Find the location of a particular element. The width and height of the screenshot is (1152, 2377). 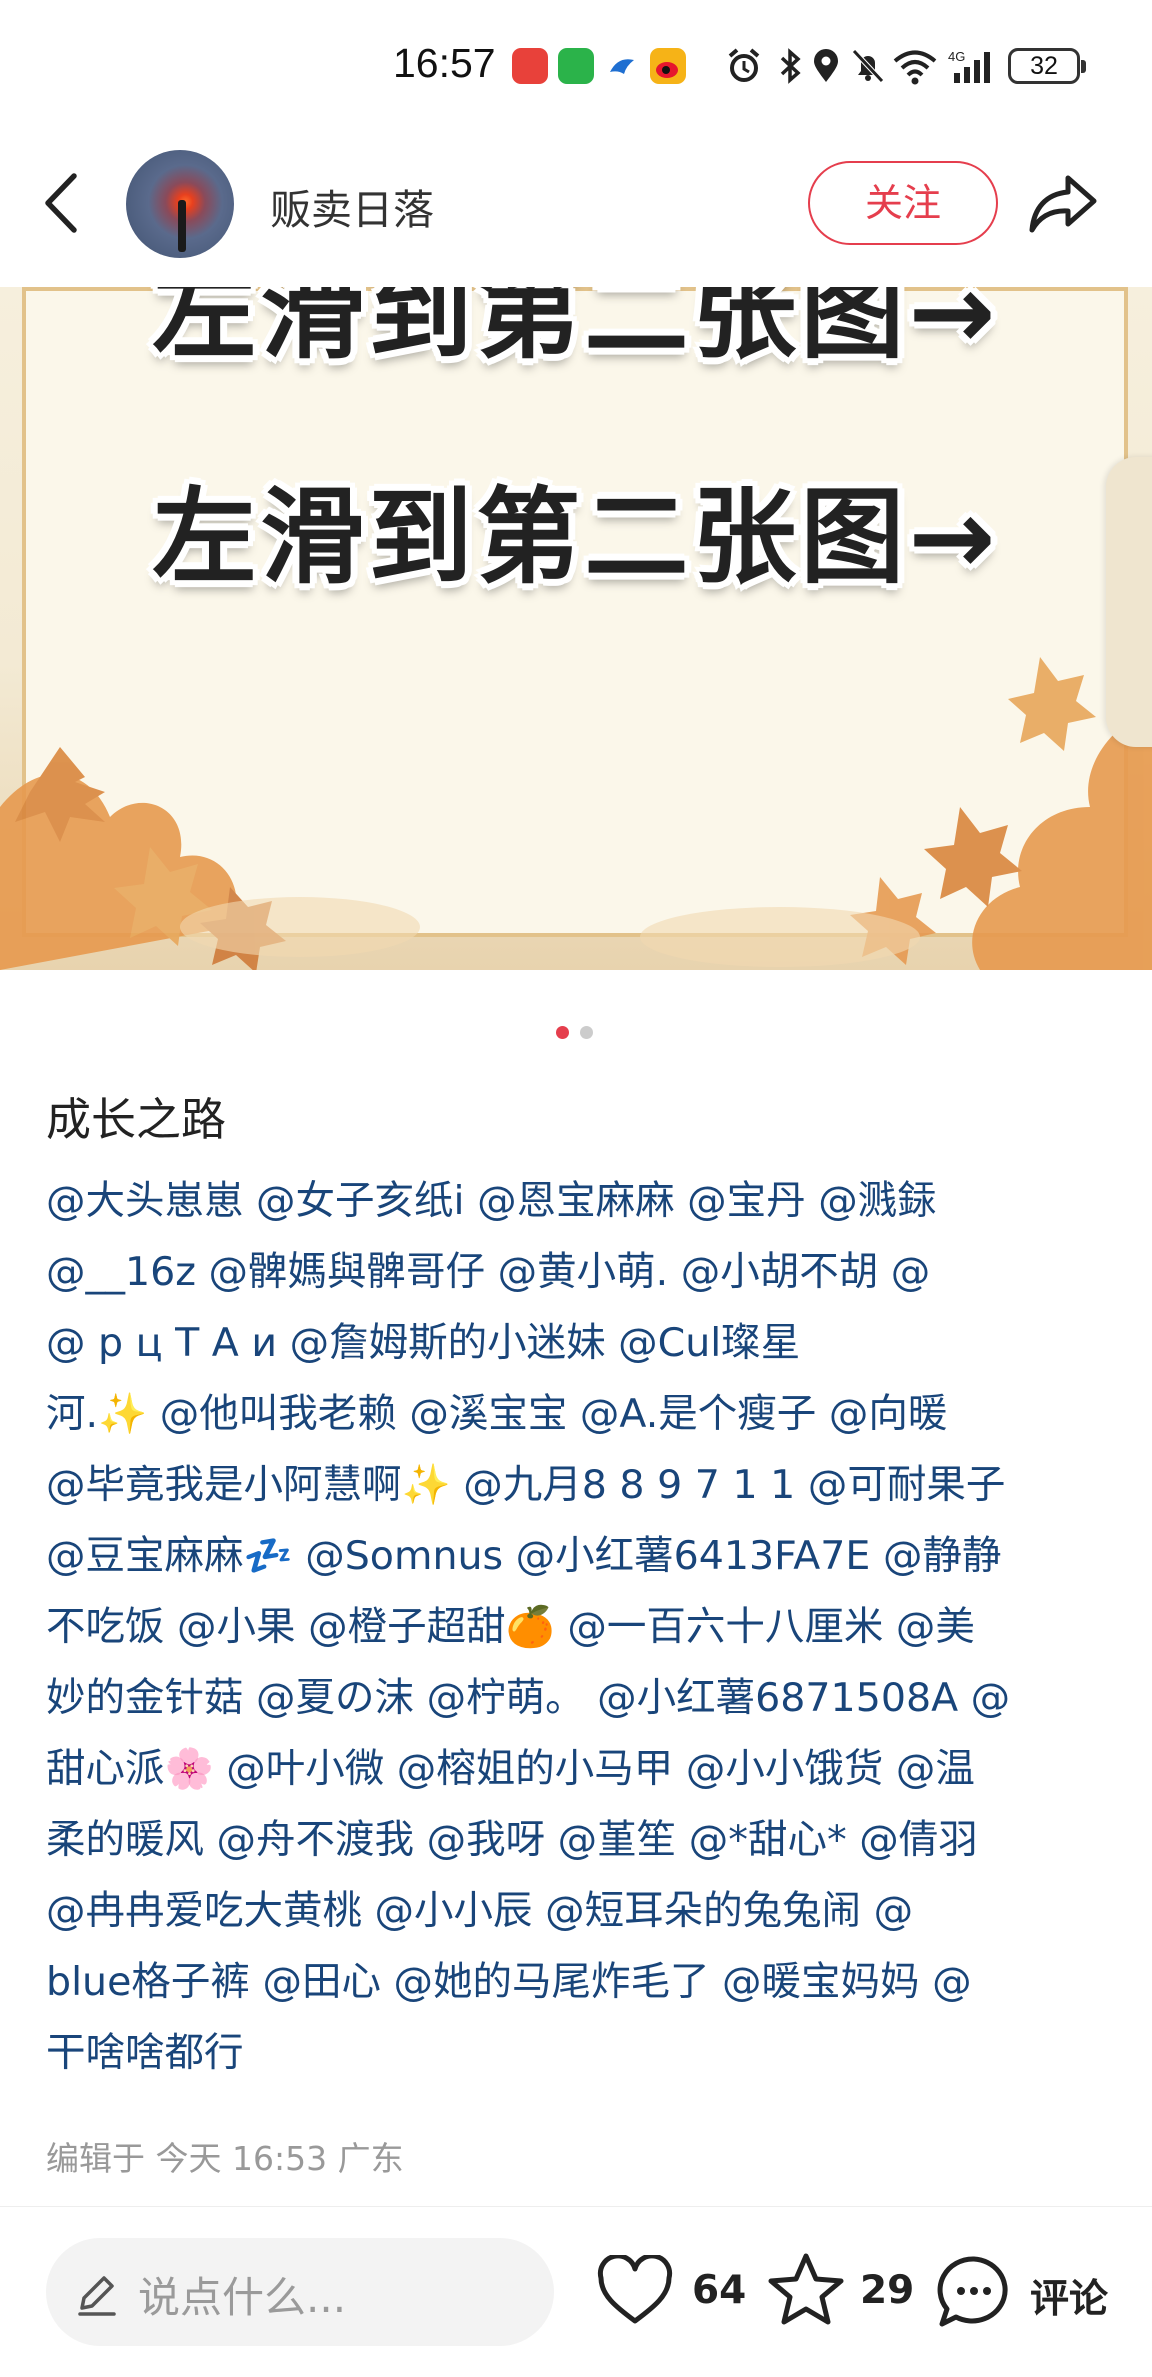

network-type-label: 4G is located at coordinates (956, 56).